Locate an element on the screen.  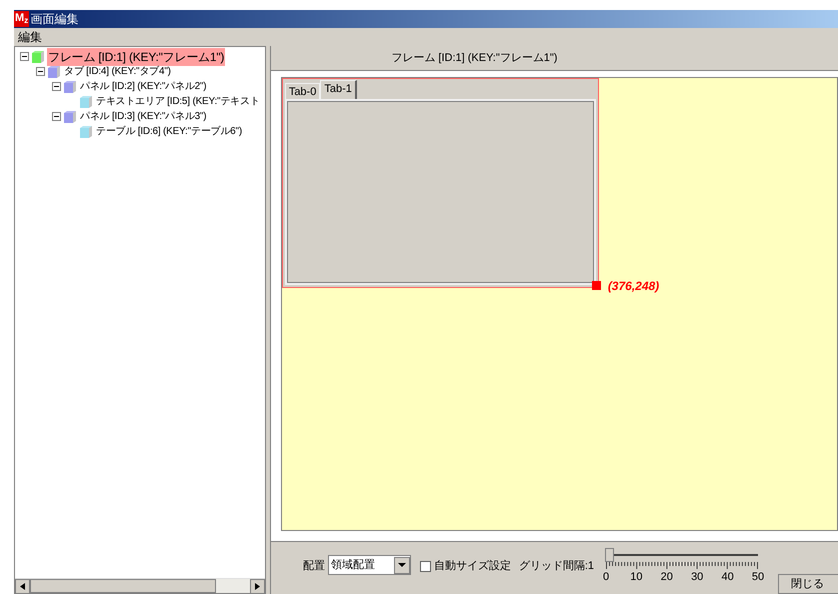
tick-label: 20 is located at coordinates (666, 577).